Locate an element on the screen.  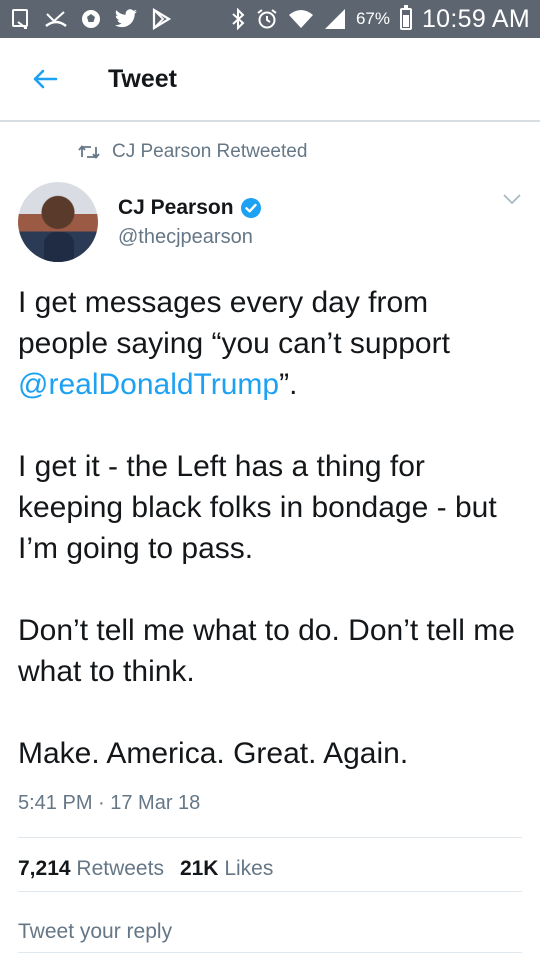
author-info: CJ Pearson @thecjpearson is located at coordinates (190, 222).